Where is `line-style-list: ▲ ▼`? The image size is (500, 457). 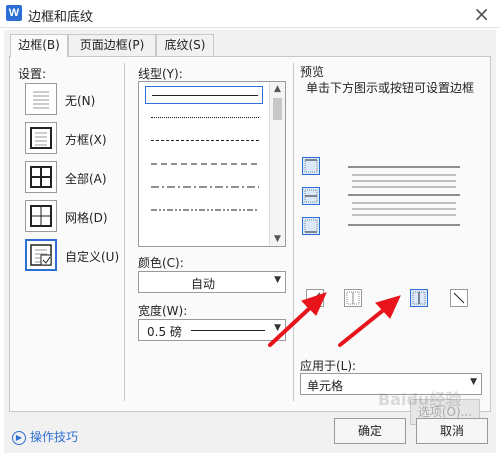 line-style-list: ▲ ▼ is located at coordinates (212, 164).